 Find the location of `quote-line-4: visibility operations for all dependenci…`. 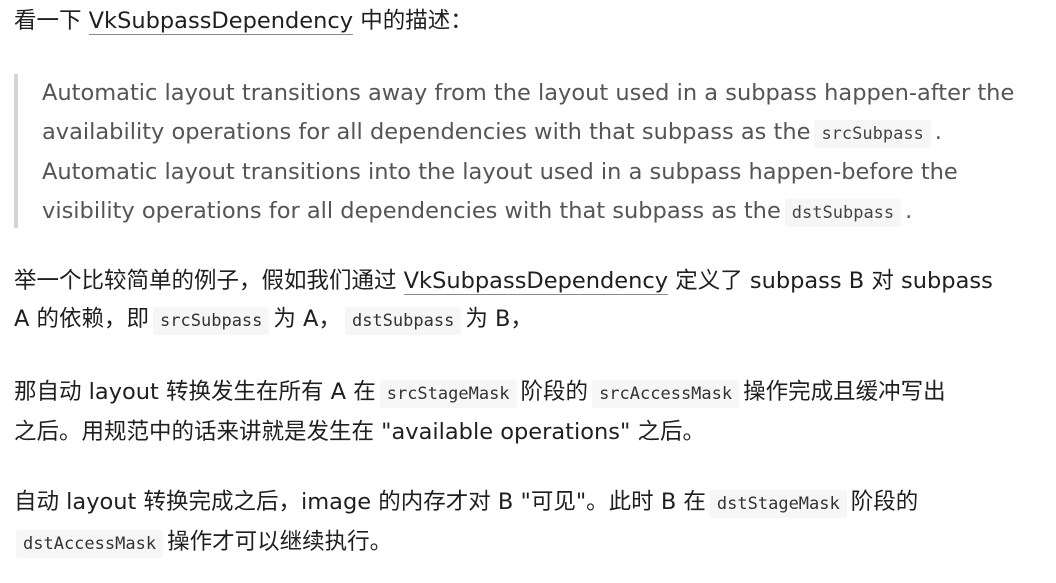

quote-line-4: visibility operations for all dependenci… is located at coordinates (543, 212).